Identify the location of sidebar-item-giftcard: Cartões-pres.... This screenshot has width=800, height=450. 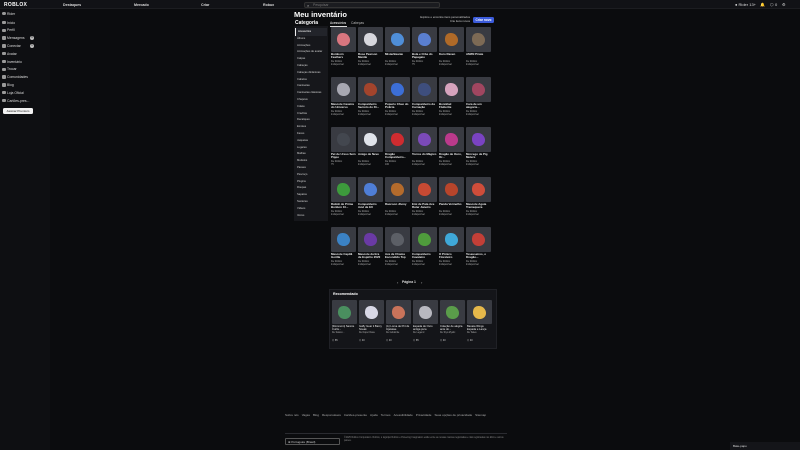
(25, 100).